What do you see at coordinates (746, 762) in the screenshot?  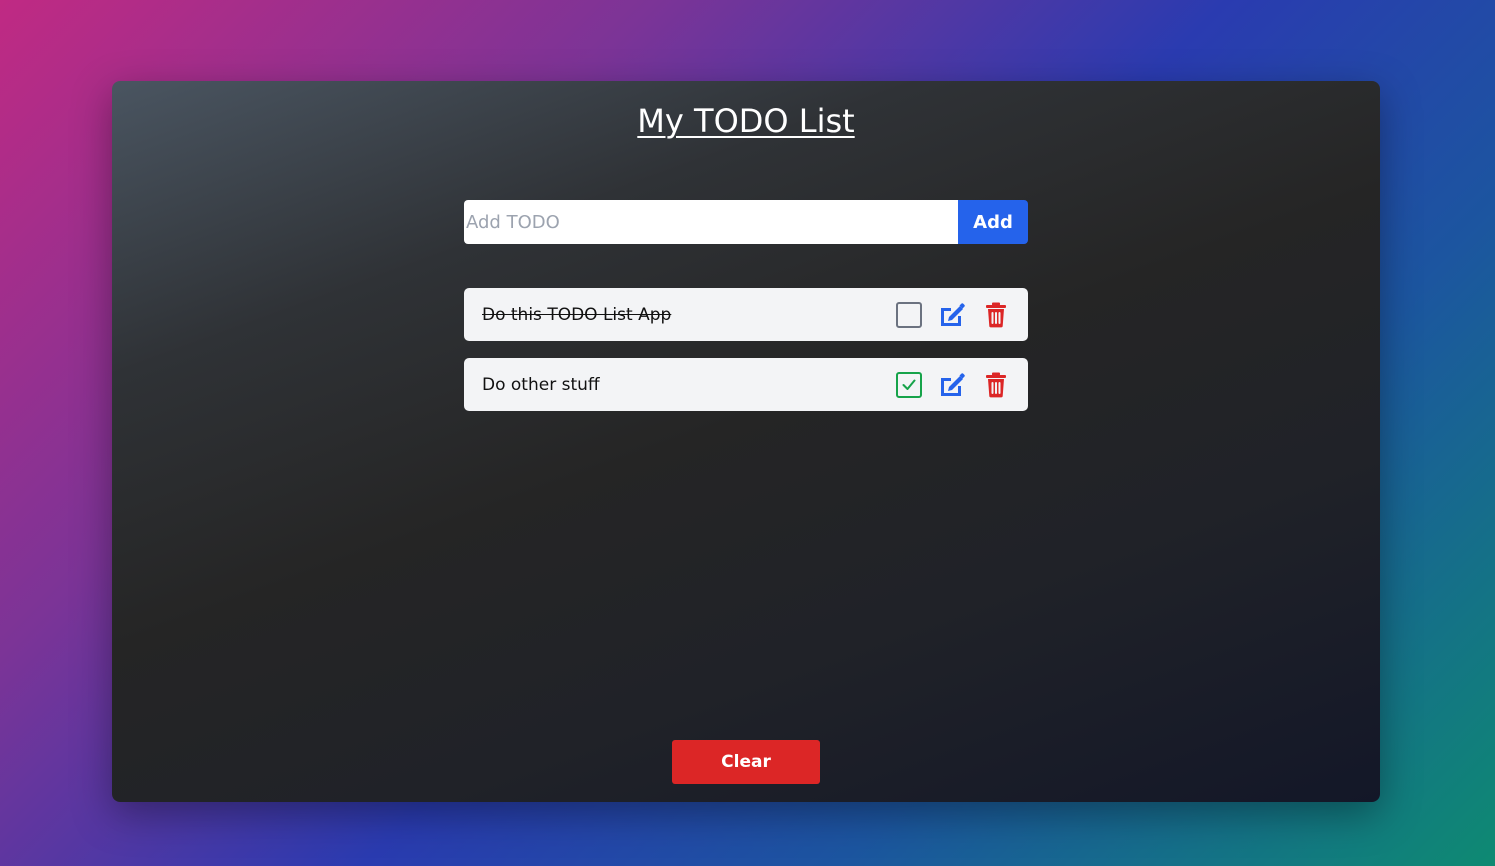 I see `clear-button: Clear` at bounding box center [746, 762].